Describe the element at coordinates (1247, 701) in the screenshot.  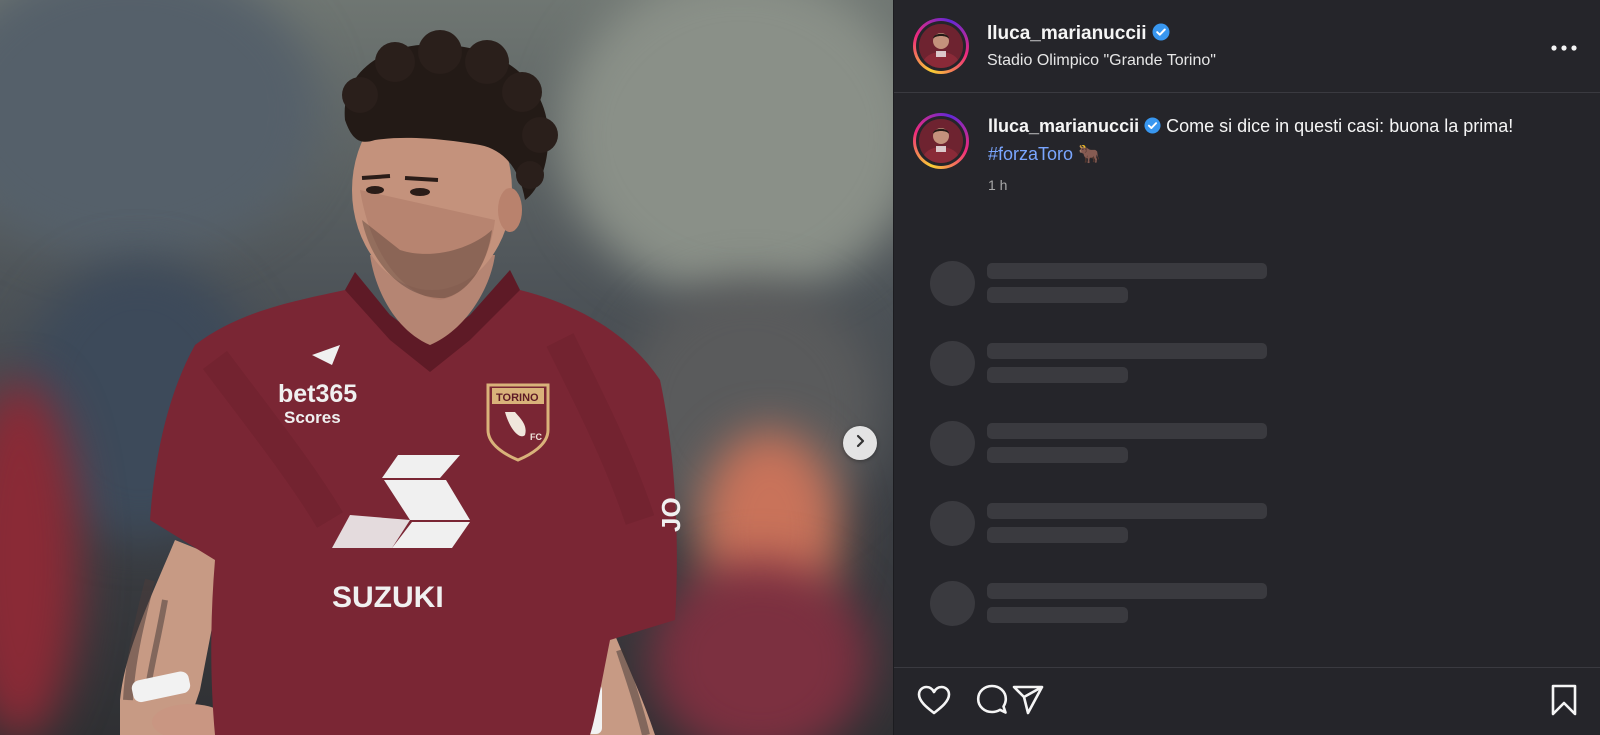
I see `action-bar` at that location.